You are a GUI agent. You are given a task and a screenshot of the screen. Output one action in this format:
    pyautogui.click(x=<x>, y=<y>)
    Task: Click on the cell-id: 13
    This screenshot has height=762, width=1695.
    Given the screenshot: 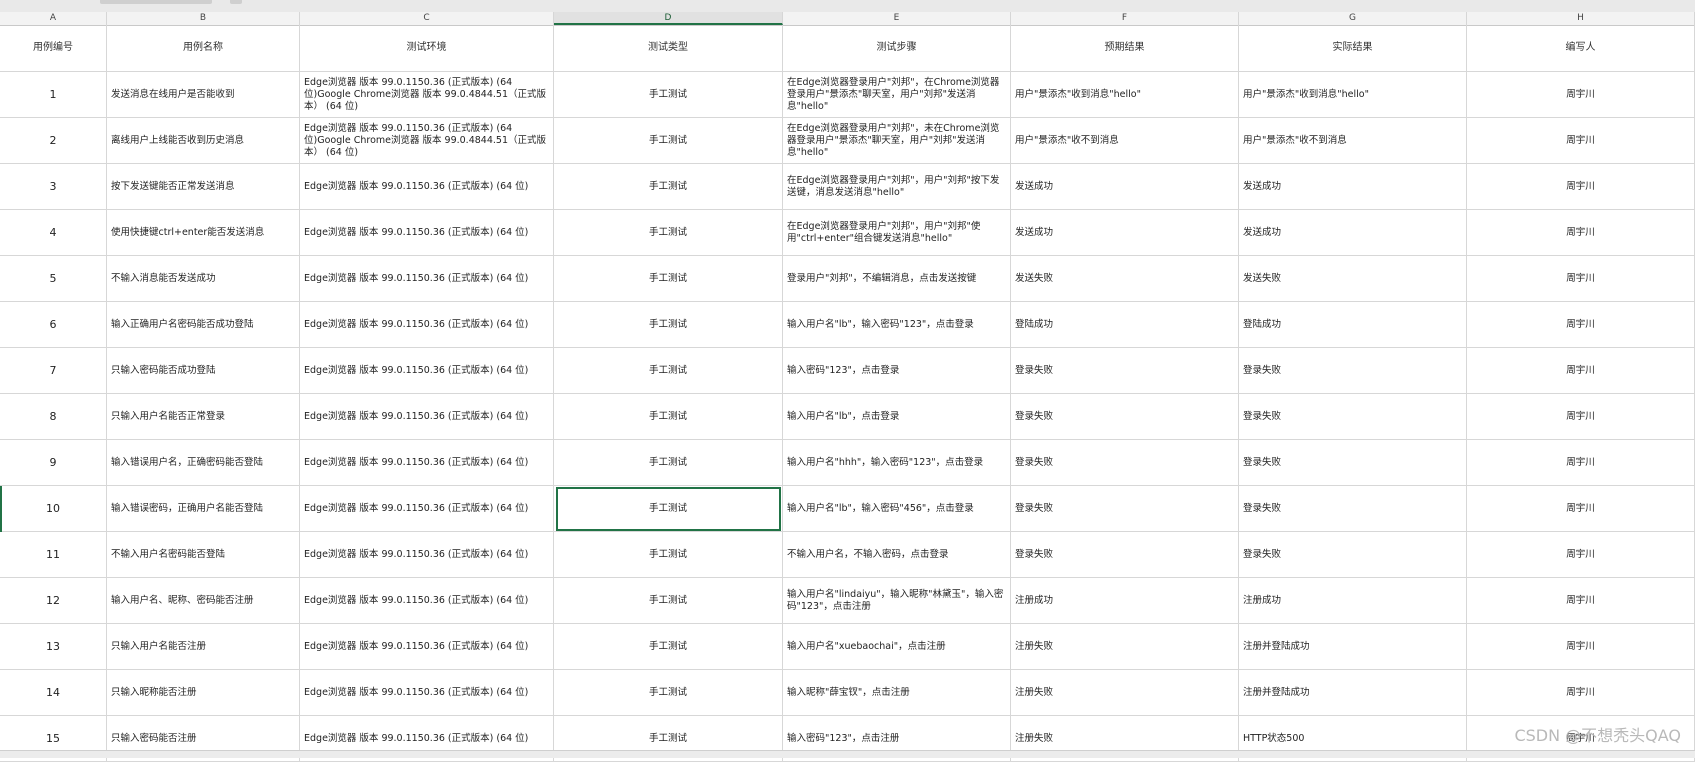 What is the action you would take?
    pyautogui.click(x=53, y=646)
    